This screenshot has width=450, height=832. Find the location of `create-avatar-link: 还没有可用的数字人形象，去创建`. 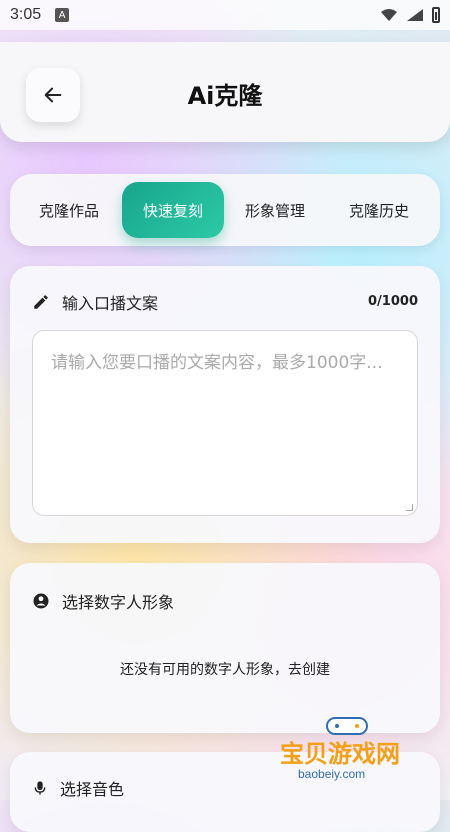

create-avatar-link: 还没有可用的数字人形象，去创建 is located at coordinates (225, 669).